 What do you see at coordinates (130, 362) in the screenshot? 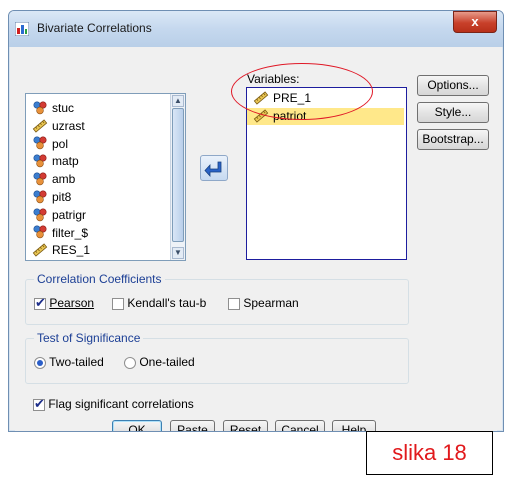
I see `one-tailed-radio` at bounding box center [130, 362].